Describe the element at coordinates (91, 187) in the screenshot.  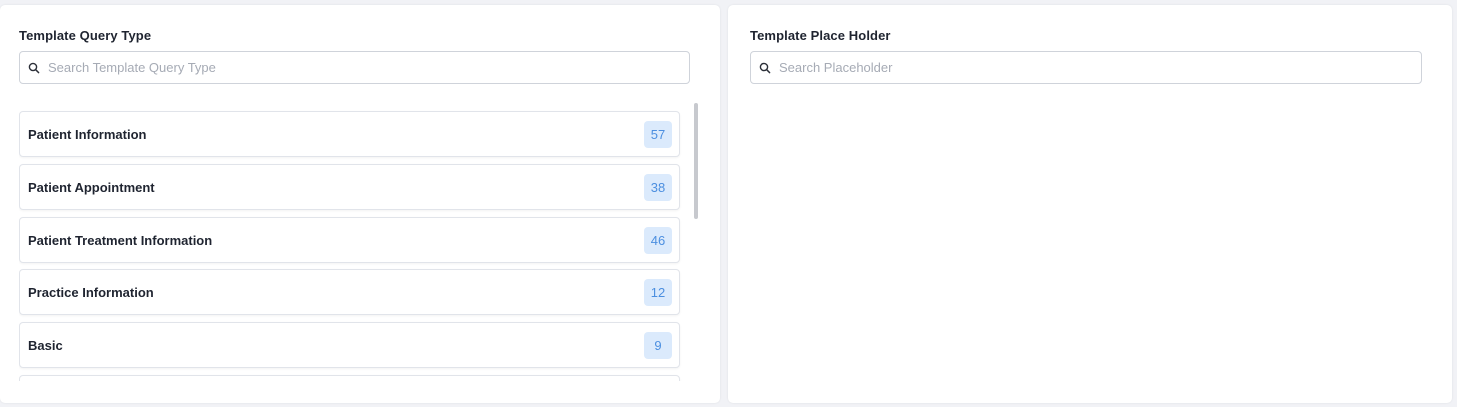
I see `list-item-label: Patient Appointment` at that location.